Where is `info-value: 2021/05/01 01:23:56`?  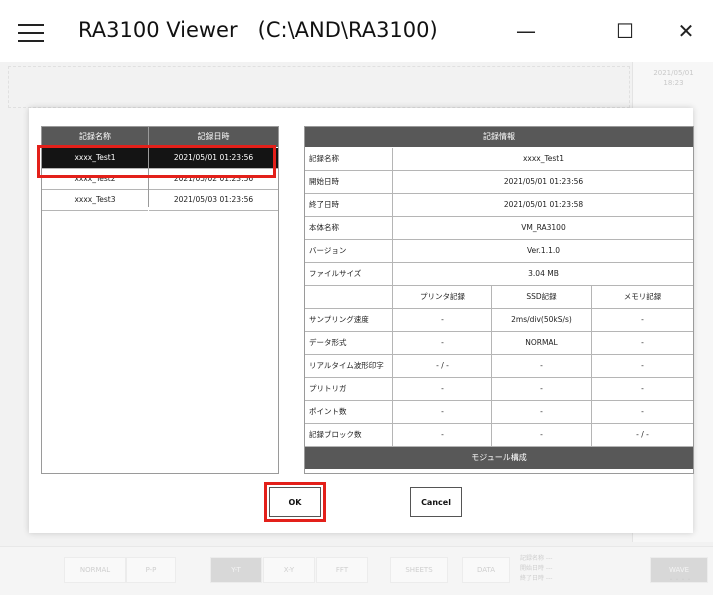
info-value: 2021/05/01 01:23:56 is located at coordinates (543, 181).